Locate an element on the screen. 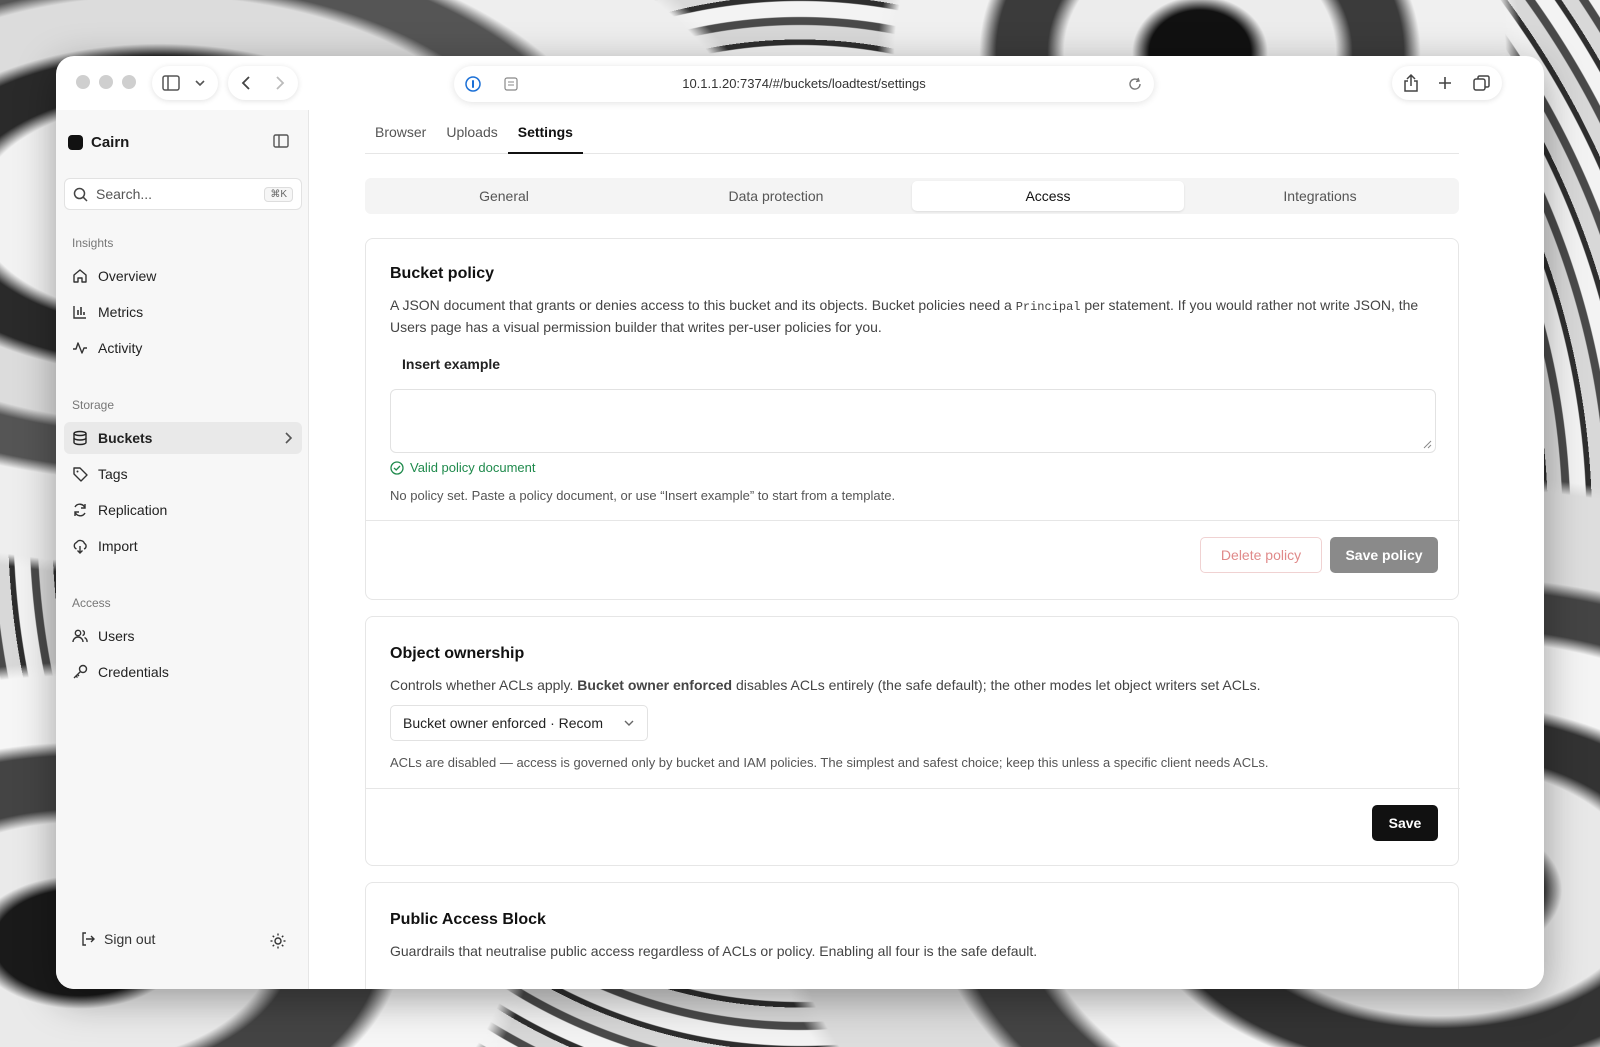 The width and height of the screenshot is (1600, 1047). sign-out-button: Sign out is located at coordinates (117, 939).